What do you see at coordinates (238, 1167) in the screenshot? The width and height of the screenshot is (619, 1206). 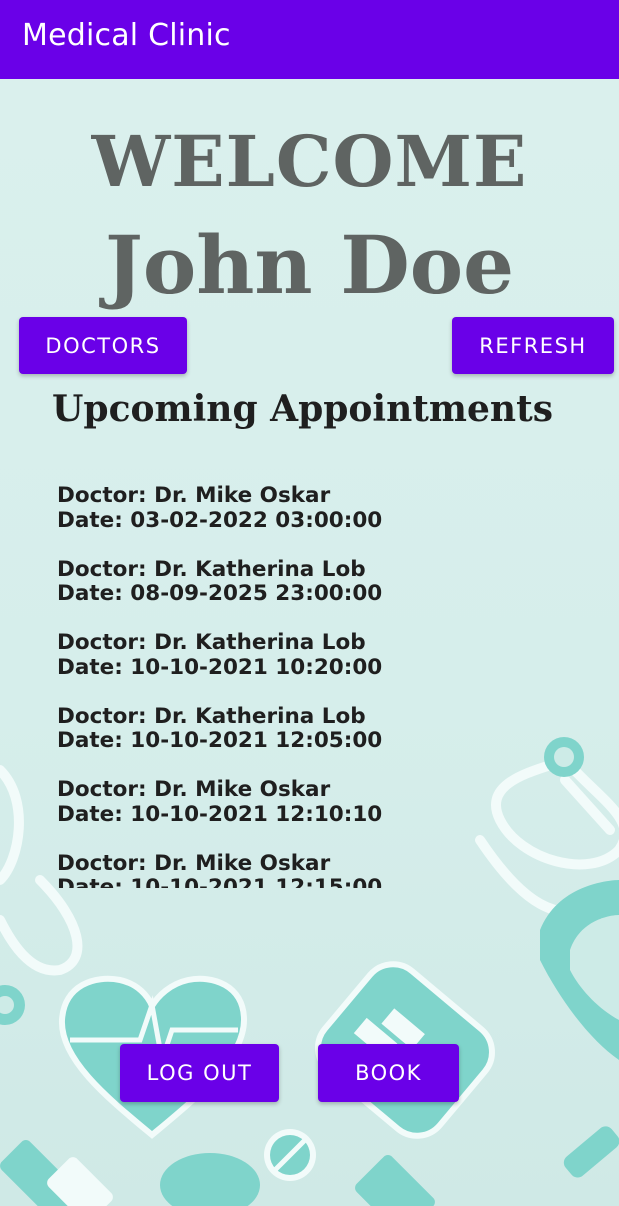 I see `pill-icon` at bounding box center [238, 1167].